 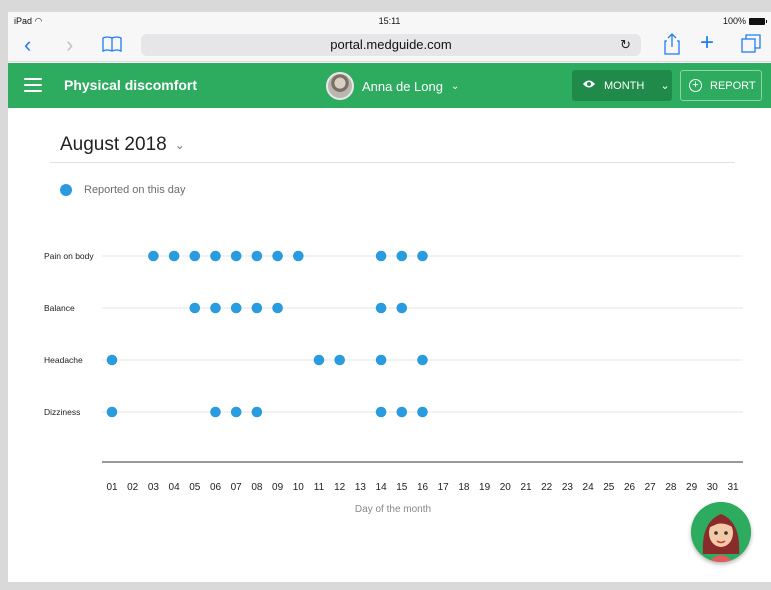 What do you see at coordinates (423, 487) in the screenshot?
I see `x-tick-label: 16` at bounding box center [423, 487].